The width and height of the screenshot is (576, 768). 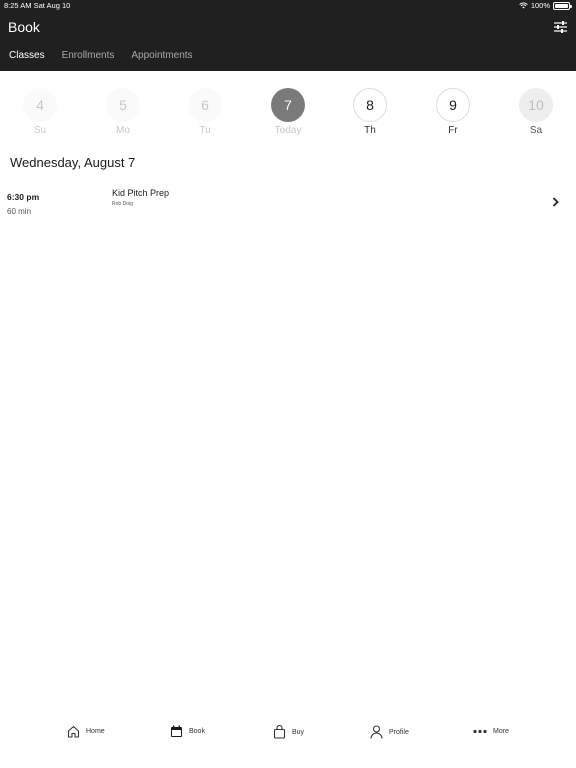 I want to click on class-instructor: Rob Doig, so click(x=122, y=204).